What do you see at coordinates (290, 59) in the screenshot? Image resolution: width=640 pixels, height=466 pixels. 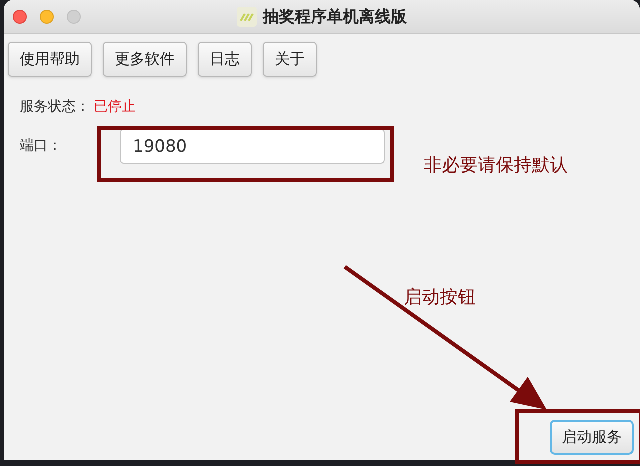 I see `toolbar-button: 关于` at bounding box center [290, 59].